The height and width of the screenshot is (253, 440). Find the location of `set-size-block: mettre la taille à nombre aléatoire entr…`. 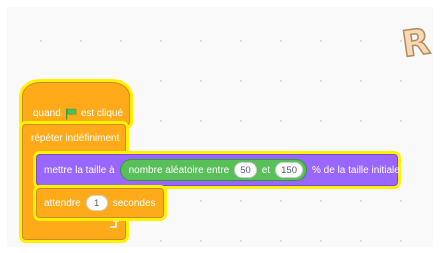

set-size-block: mettre la taille à nombre aléatoire entr… is located at coordinates (218, 170).